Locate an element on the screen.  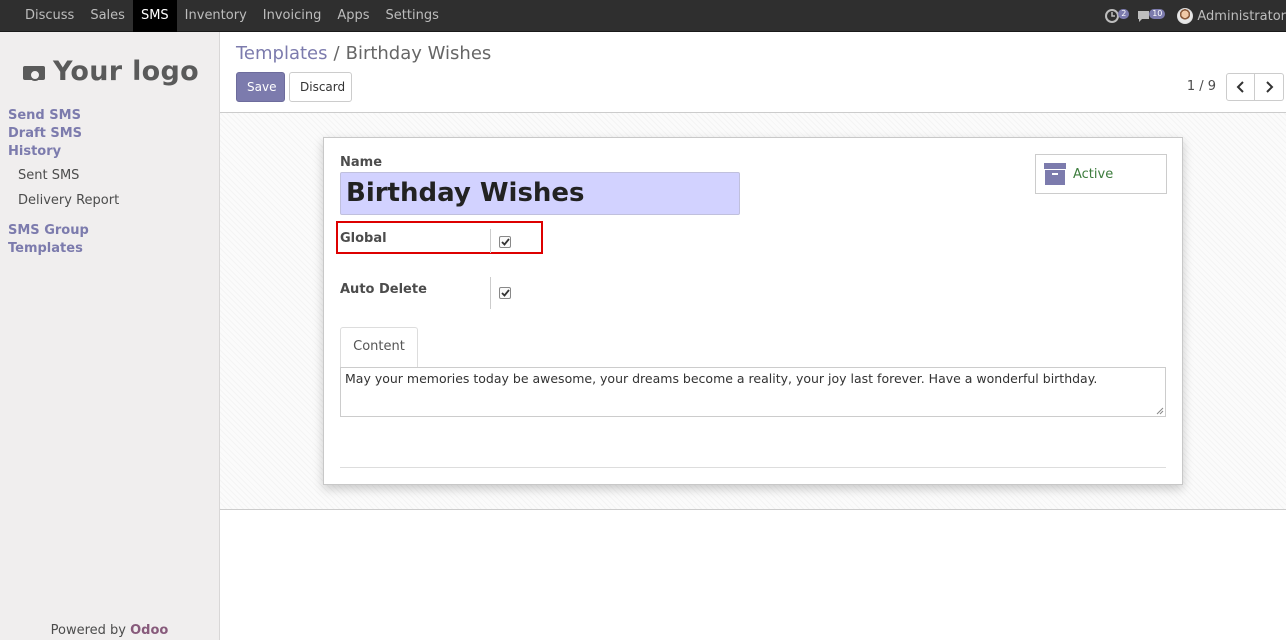
breadcrumb: Templates / Birthday Wishes is located at coordinates (363, 54).